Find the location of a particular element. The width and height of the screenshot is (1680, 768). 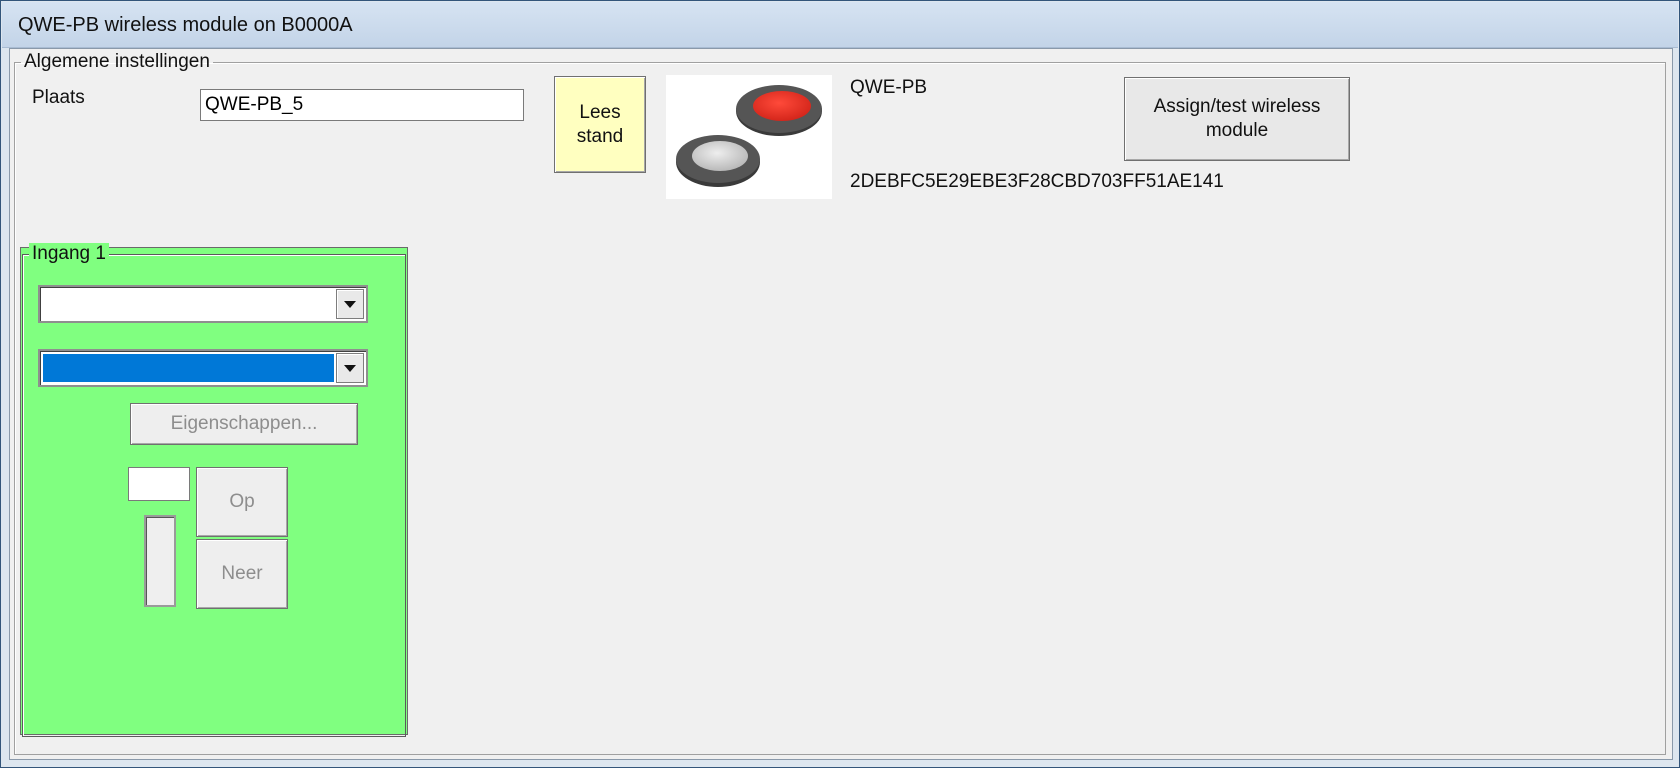

plaats-input is located at coordinates (362, 105).